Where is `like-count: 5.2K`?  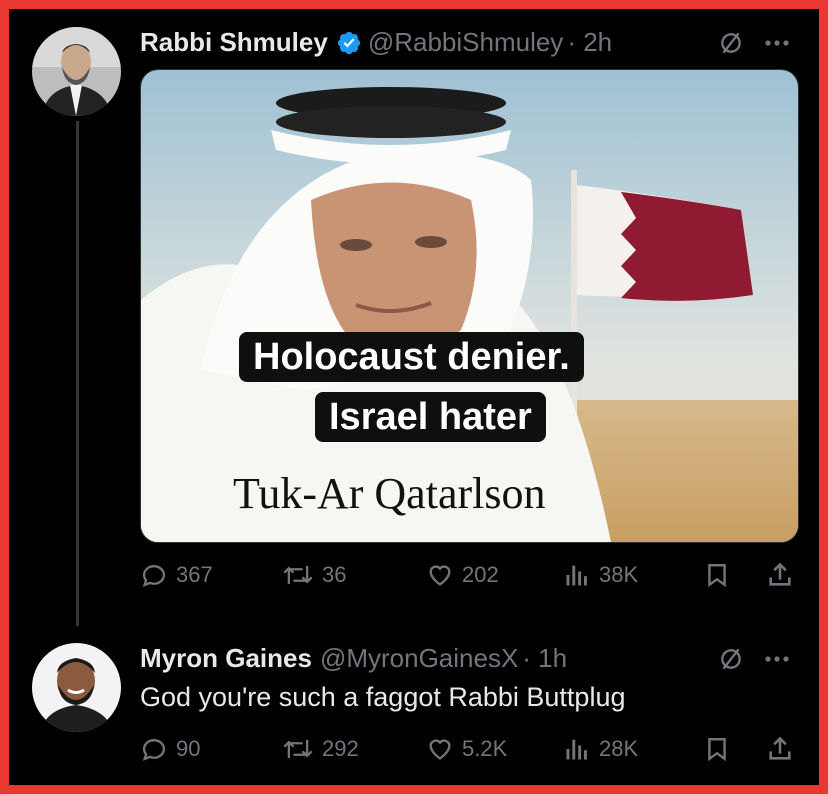 like-count: 5.2K is located at coordinates (485, 748).